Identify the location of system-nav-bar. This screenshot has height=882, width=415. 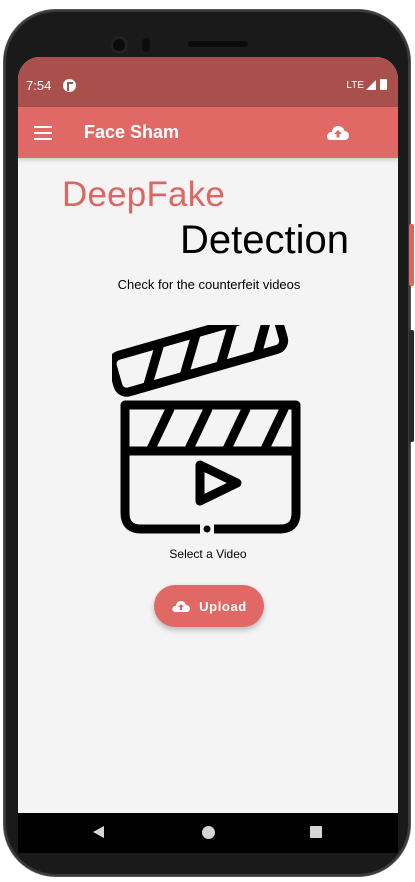
(208, 833).